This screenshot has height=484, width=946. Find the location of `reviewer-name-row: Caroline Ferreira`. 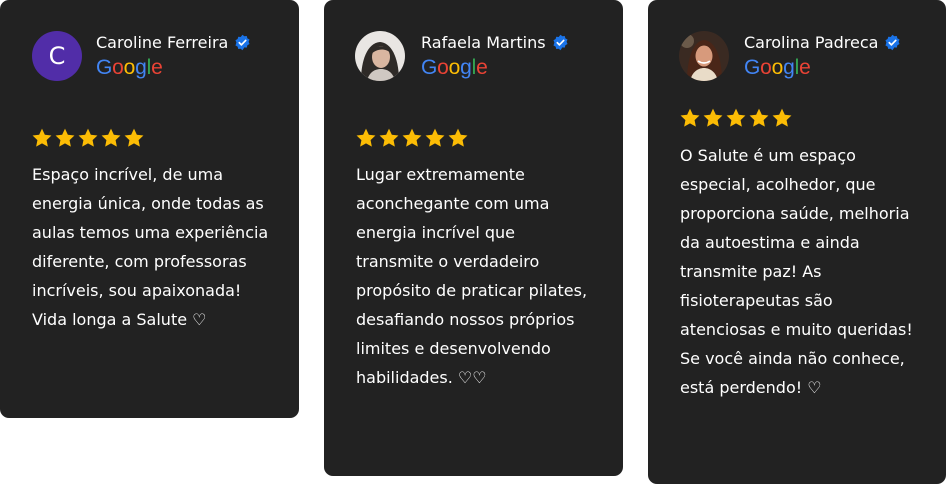

reviewer-name-row: Caroline Ferreira is located at coordinates (173, 42).